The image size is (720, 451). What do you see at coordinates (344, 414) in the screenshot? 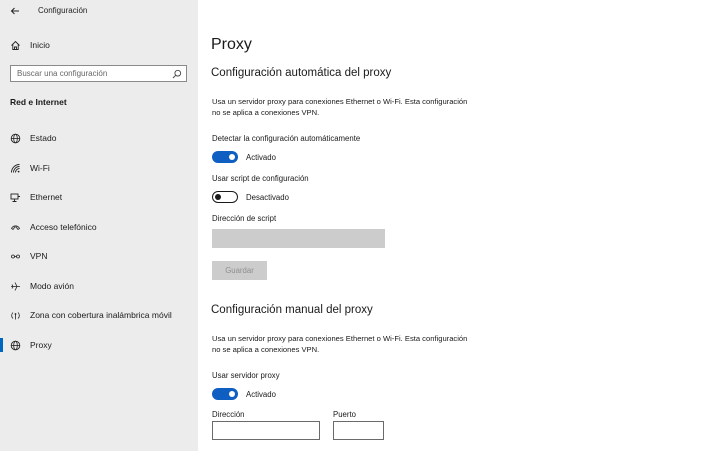
I see `port-label: Puerto` at bounding box center [344, 414].